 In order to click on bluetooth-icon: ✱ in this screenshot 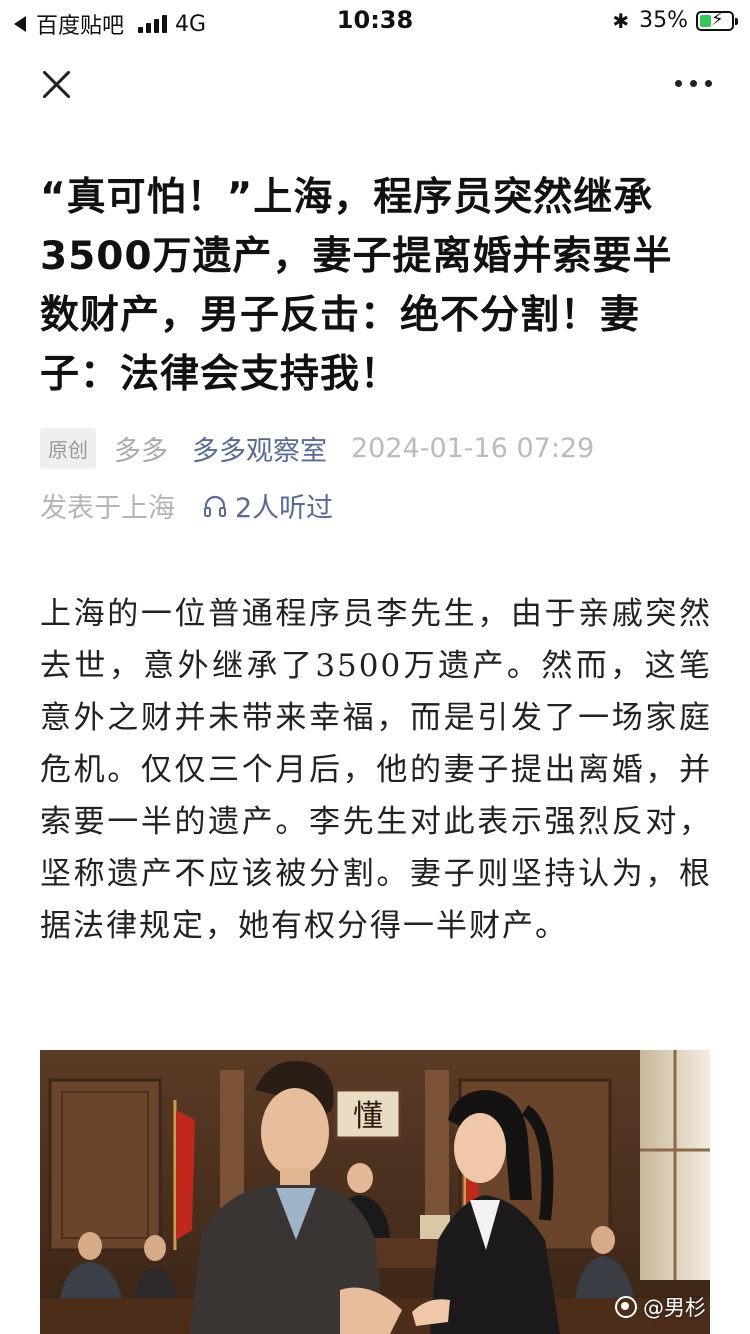, I will do `click(621, 20)`.